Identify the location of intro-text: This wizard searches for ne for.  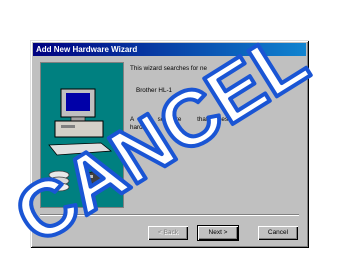
(183, 68).